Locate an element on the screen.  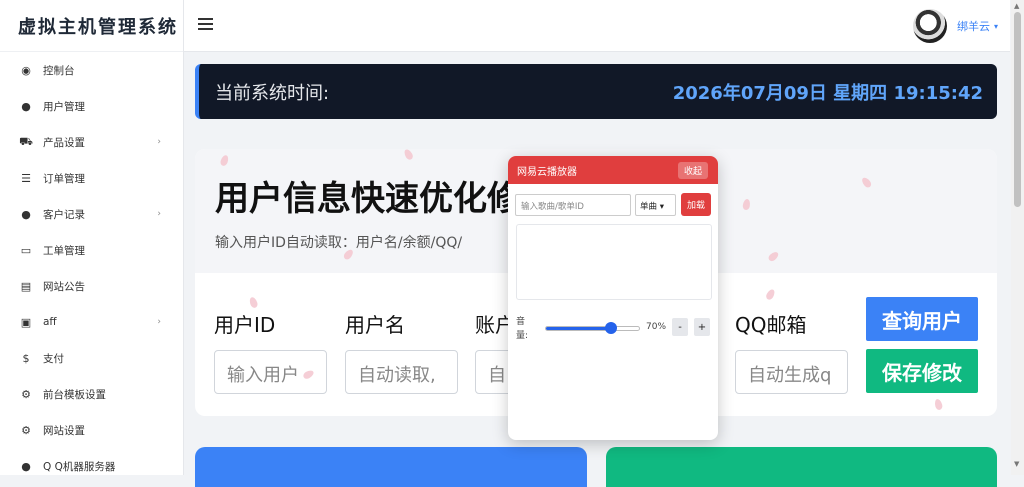
sidebar-item: ⚙ 网站设置 is located at coordinates (91, 430).